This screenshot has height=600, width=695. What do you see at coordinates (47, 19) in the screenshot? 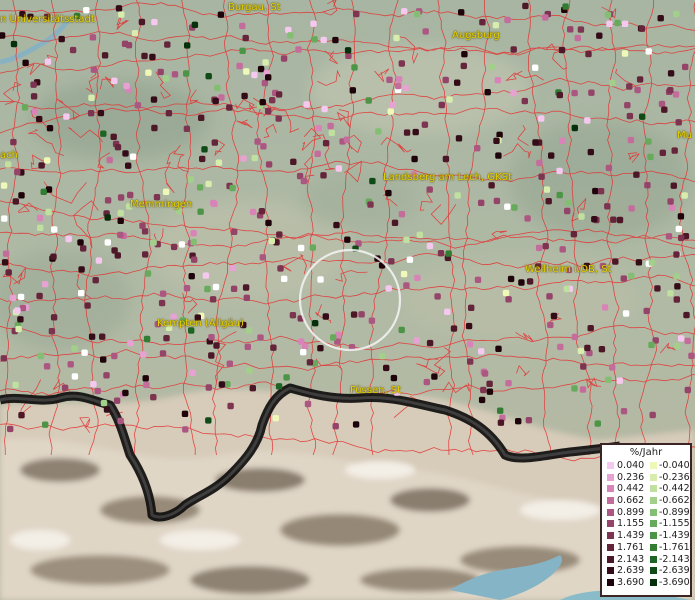
I see `city-label: n Universitätsstadt` at bounding box center [47, 19].